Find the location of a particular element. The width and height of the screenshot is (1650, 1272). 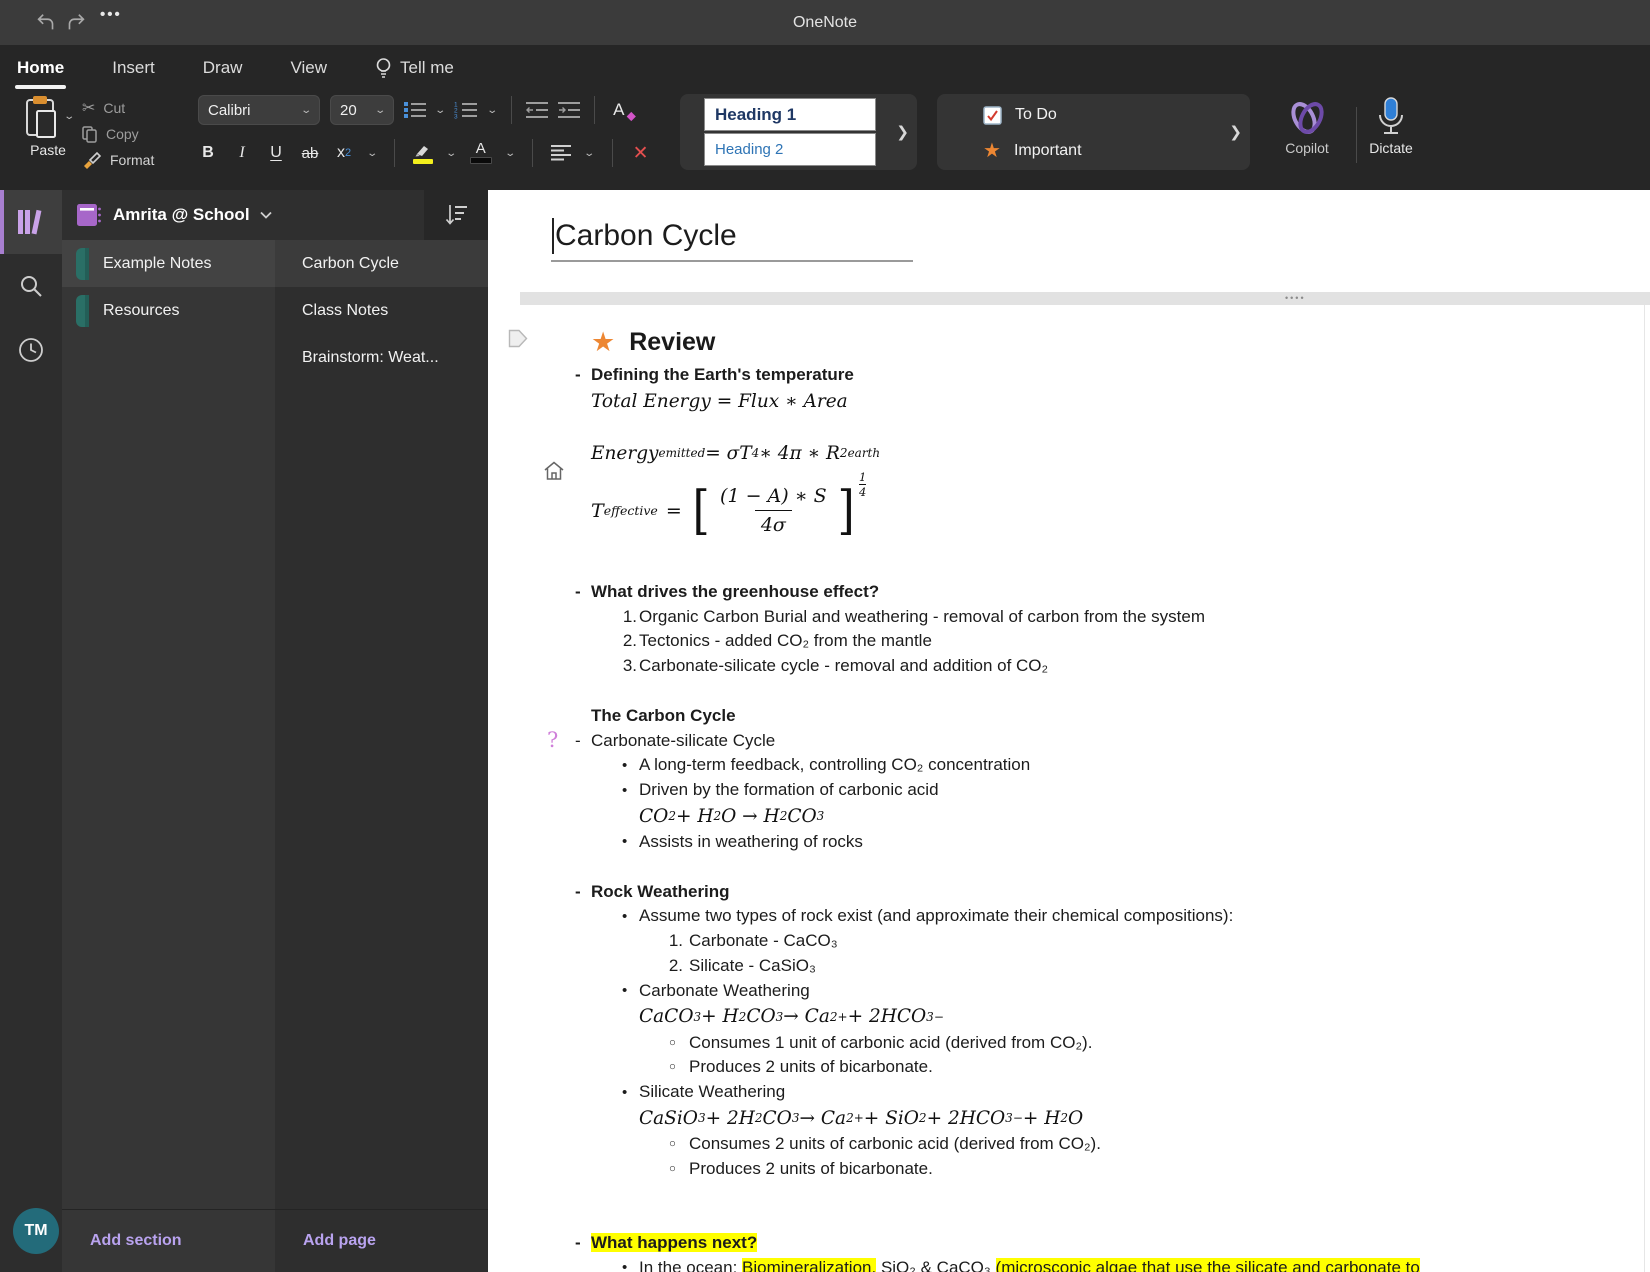

numbered-item: 2. Silicate - CaSiO₃ is located at coordinates (1081, 966).